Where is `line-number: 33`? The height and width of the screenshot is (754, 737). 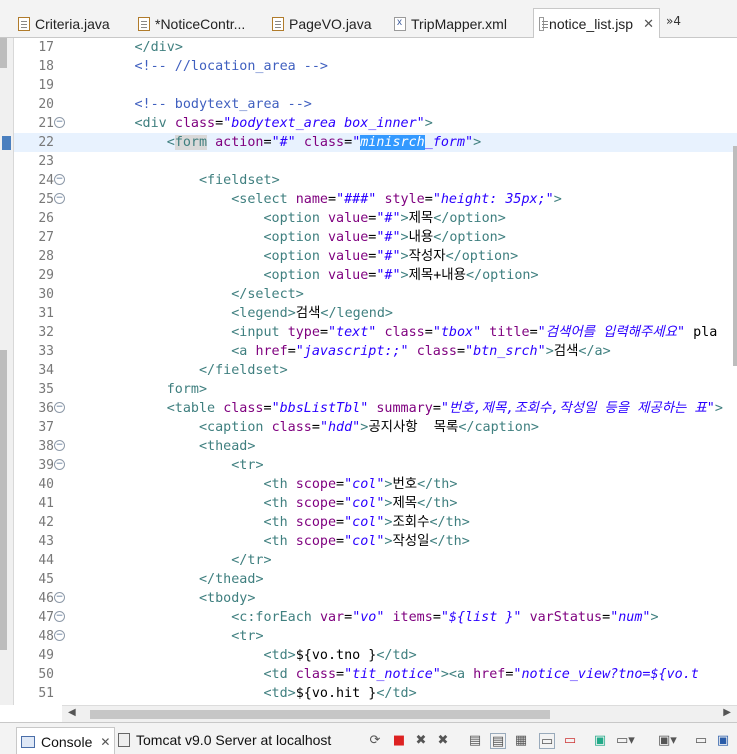
line-number: 33 is located at coordinates (46, 351).